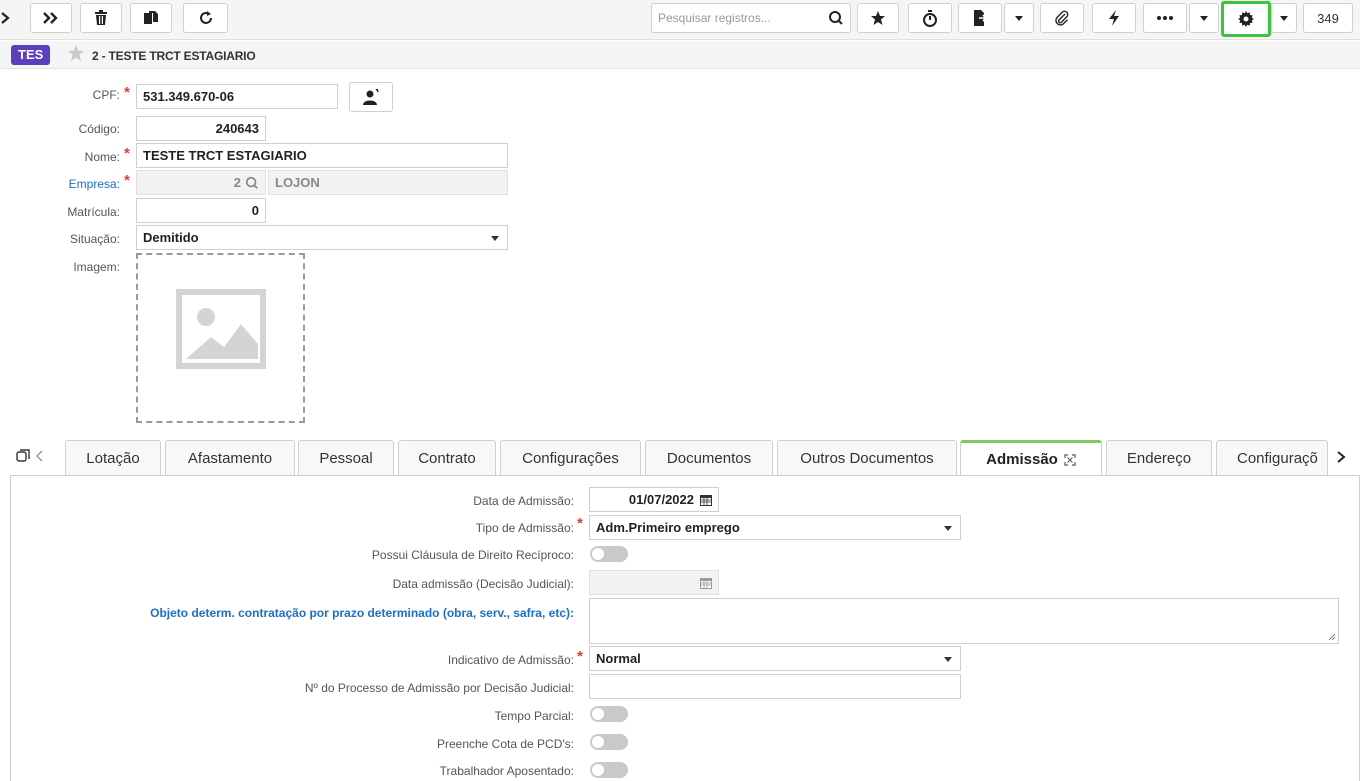 The width and height of the screenshot is (1360, 781). Describe the element at coordinates (76, 53) in the screenshot. I see `favorite-star-icon` at that location.